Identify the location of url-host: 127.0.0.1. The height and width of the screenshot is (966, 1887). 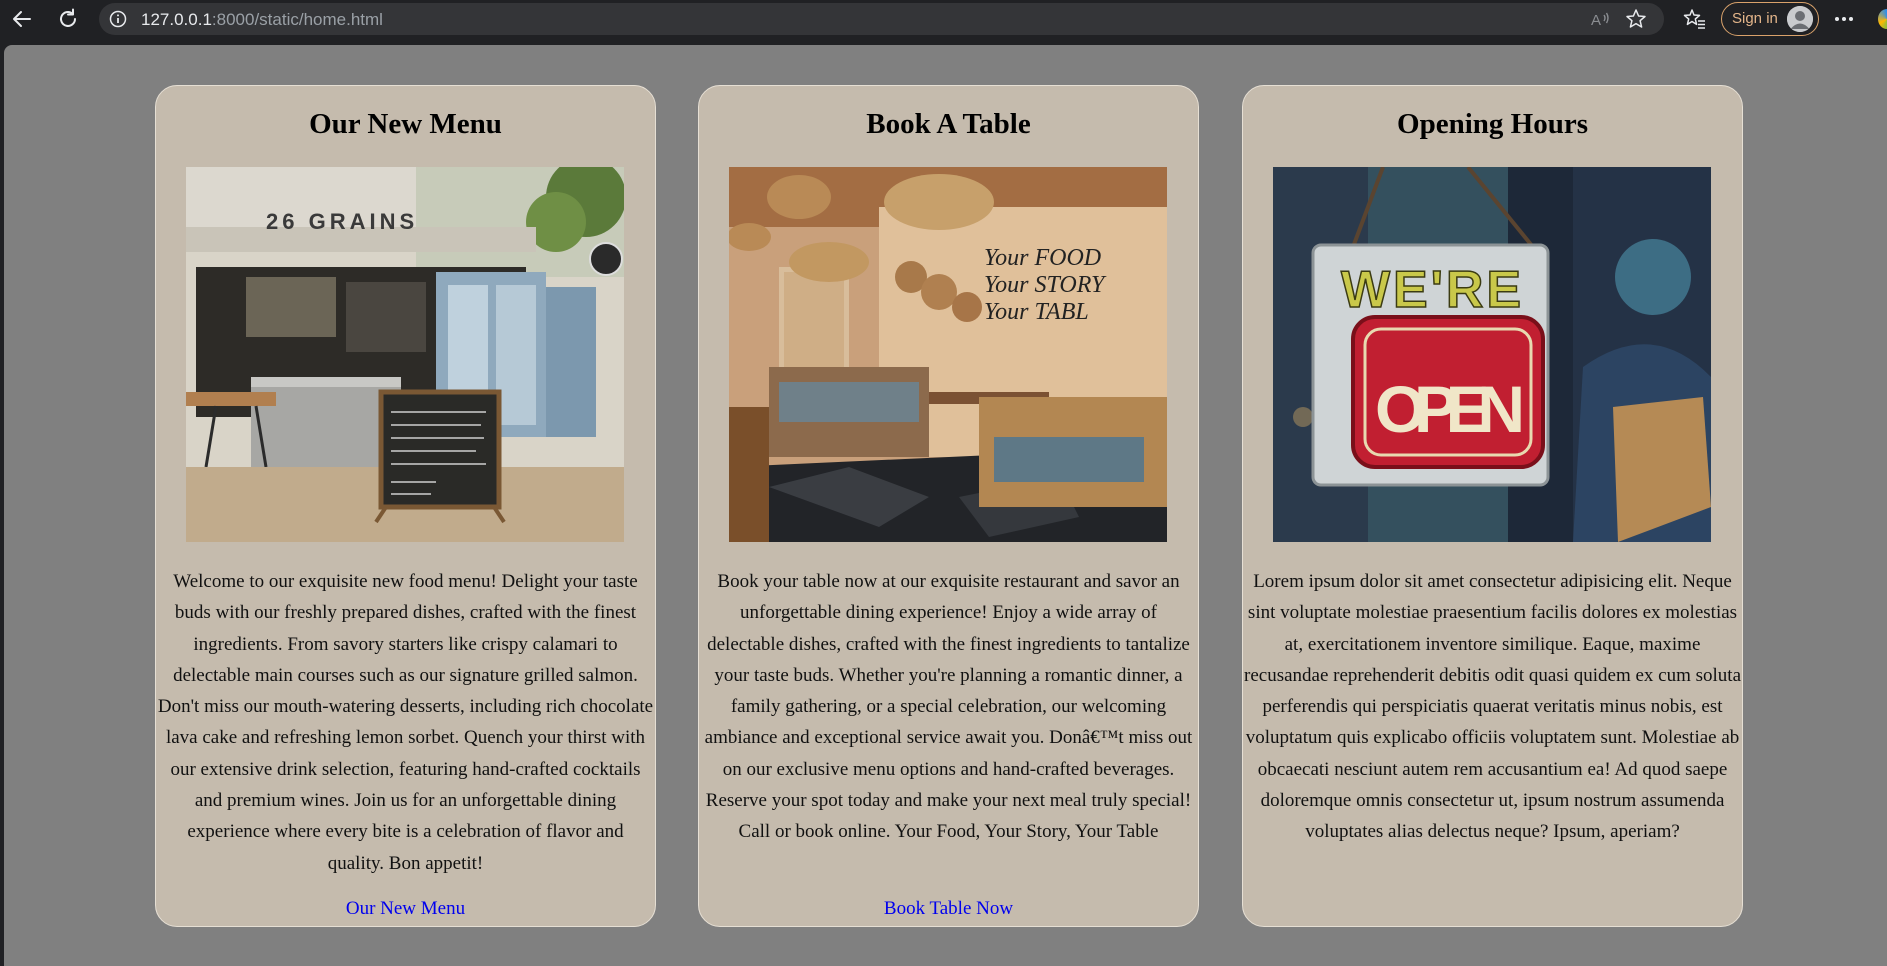
(176, 19).